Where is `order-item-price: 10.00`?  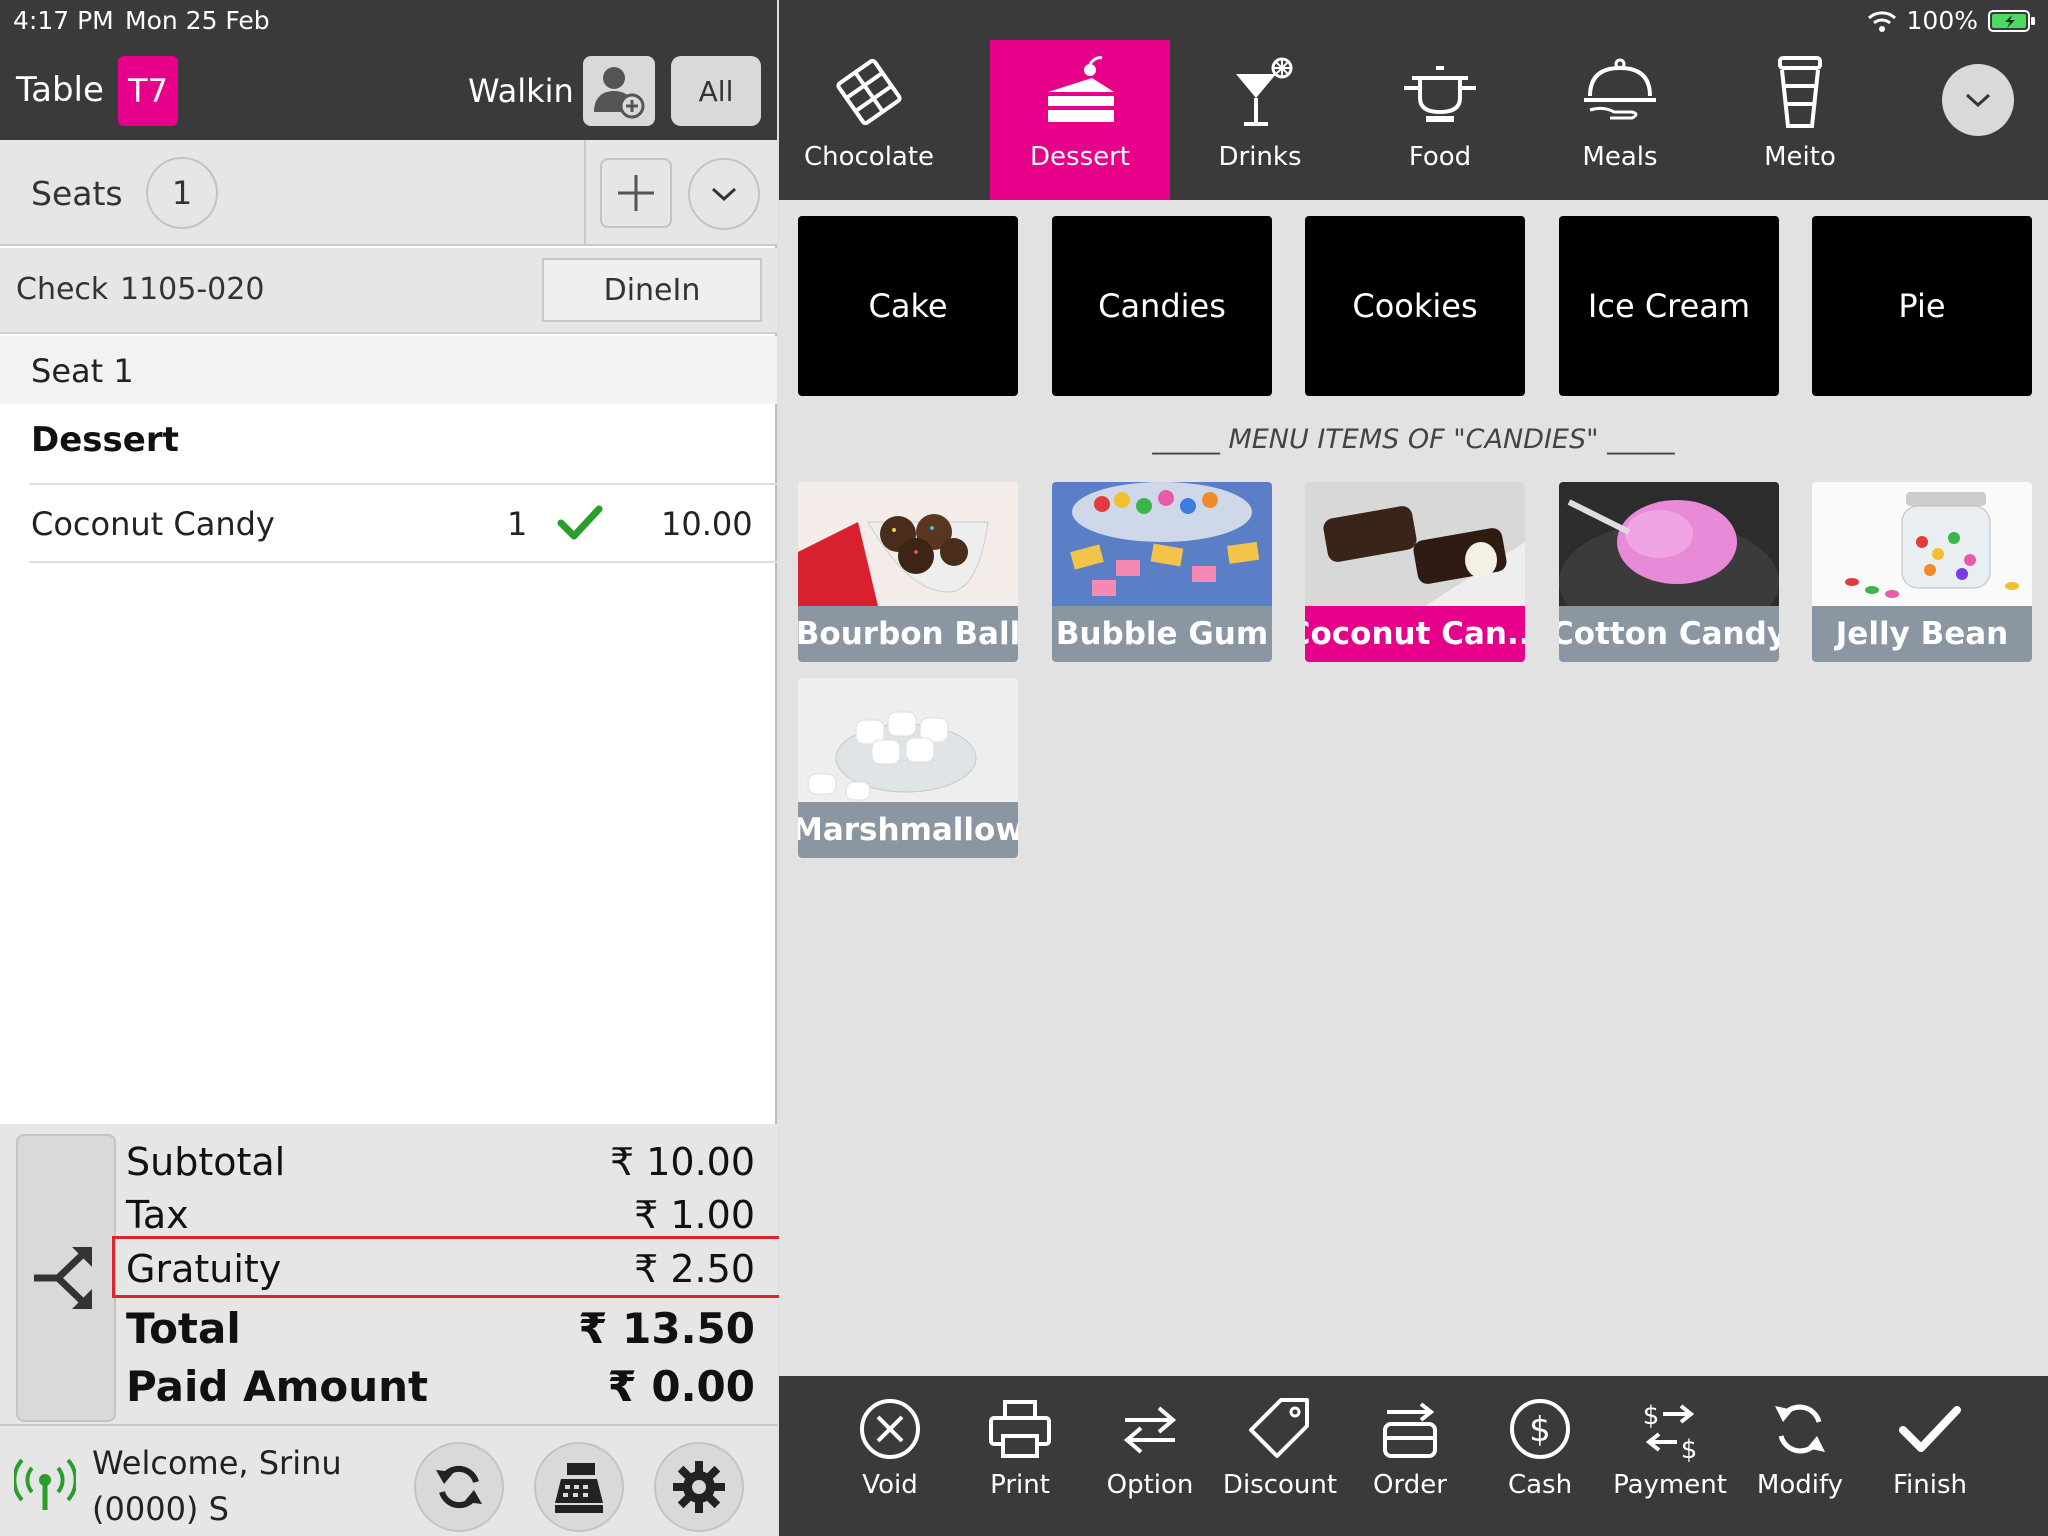
order-item-price: 10.00 is located at coordinates (707, 524).